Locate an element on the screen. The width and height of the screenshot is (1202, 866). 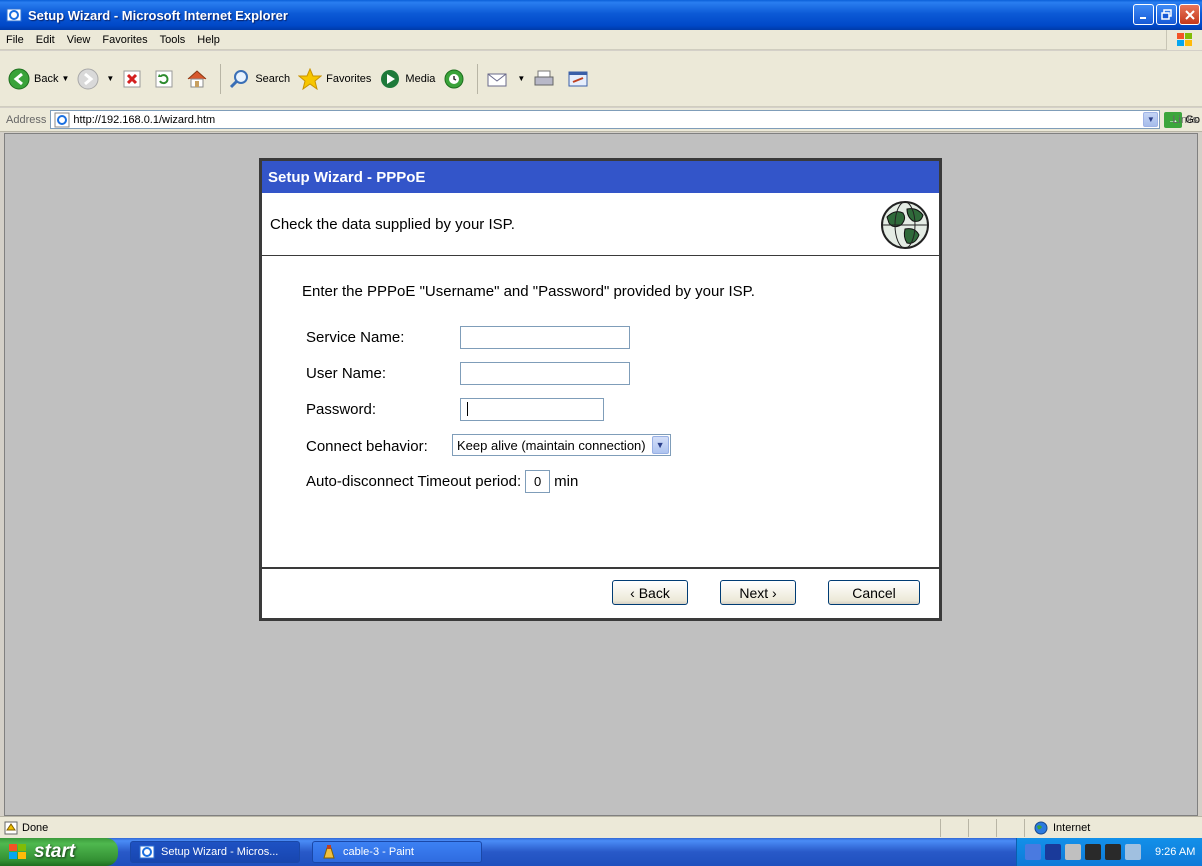
windows-flag-icon is located at coordinates (17, 851).